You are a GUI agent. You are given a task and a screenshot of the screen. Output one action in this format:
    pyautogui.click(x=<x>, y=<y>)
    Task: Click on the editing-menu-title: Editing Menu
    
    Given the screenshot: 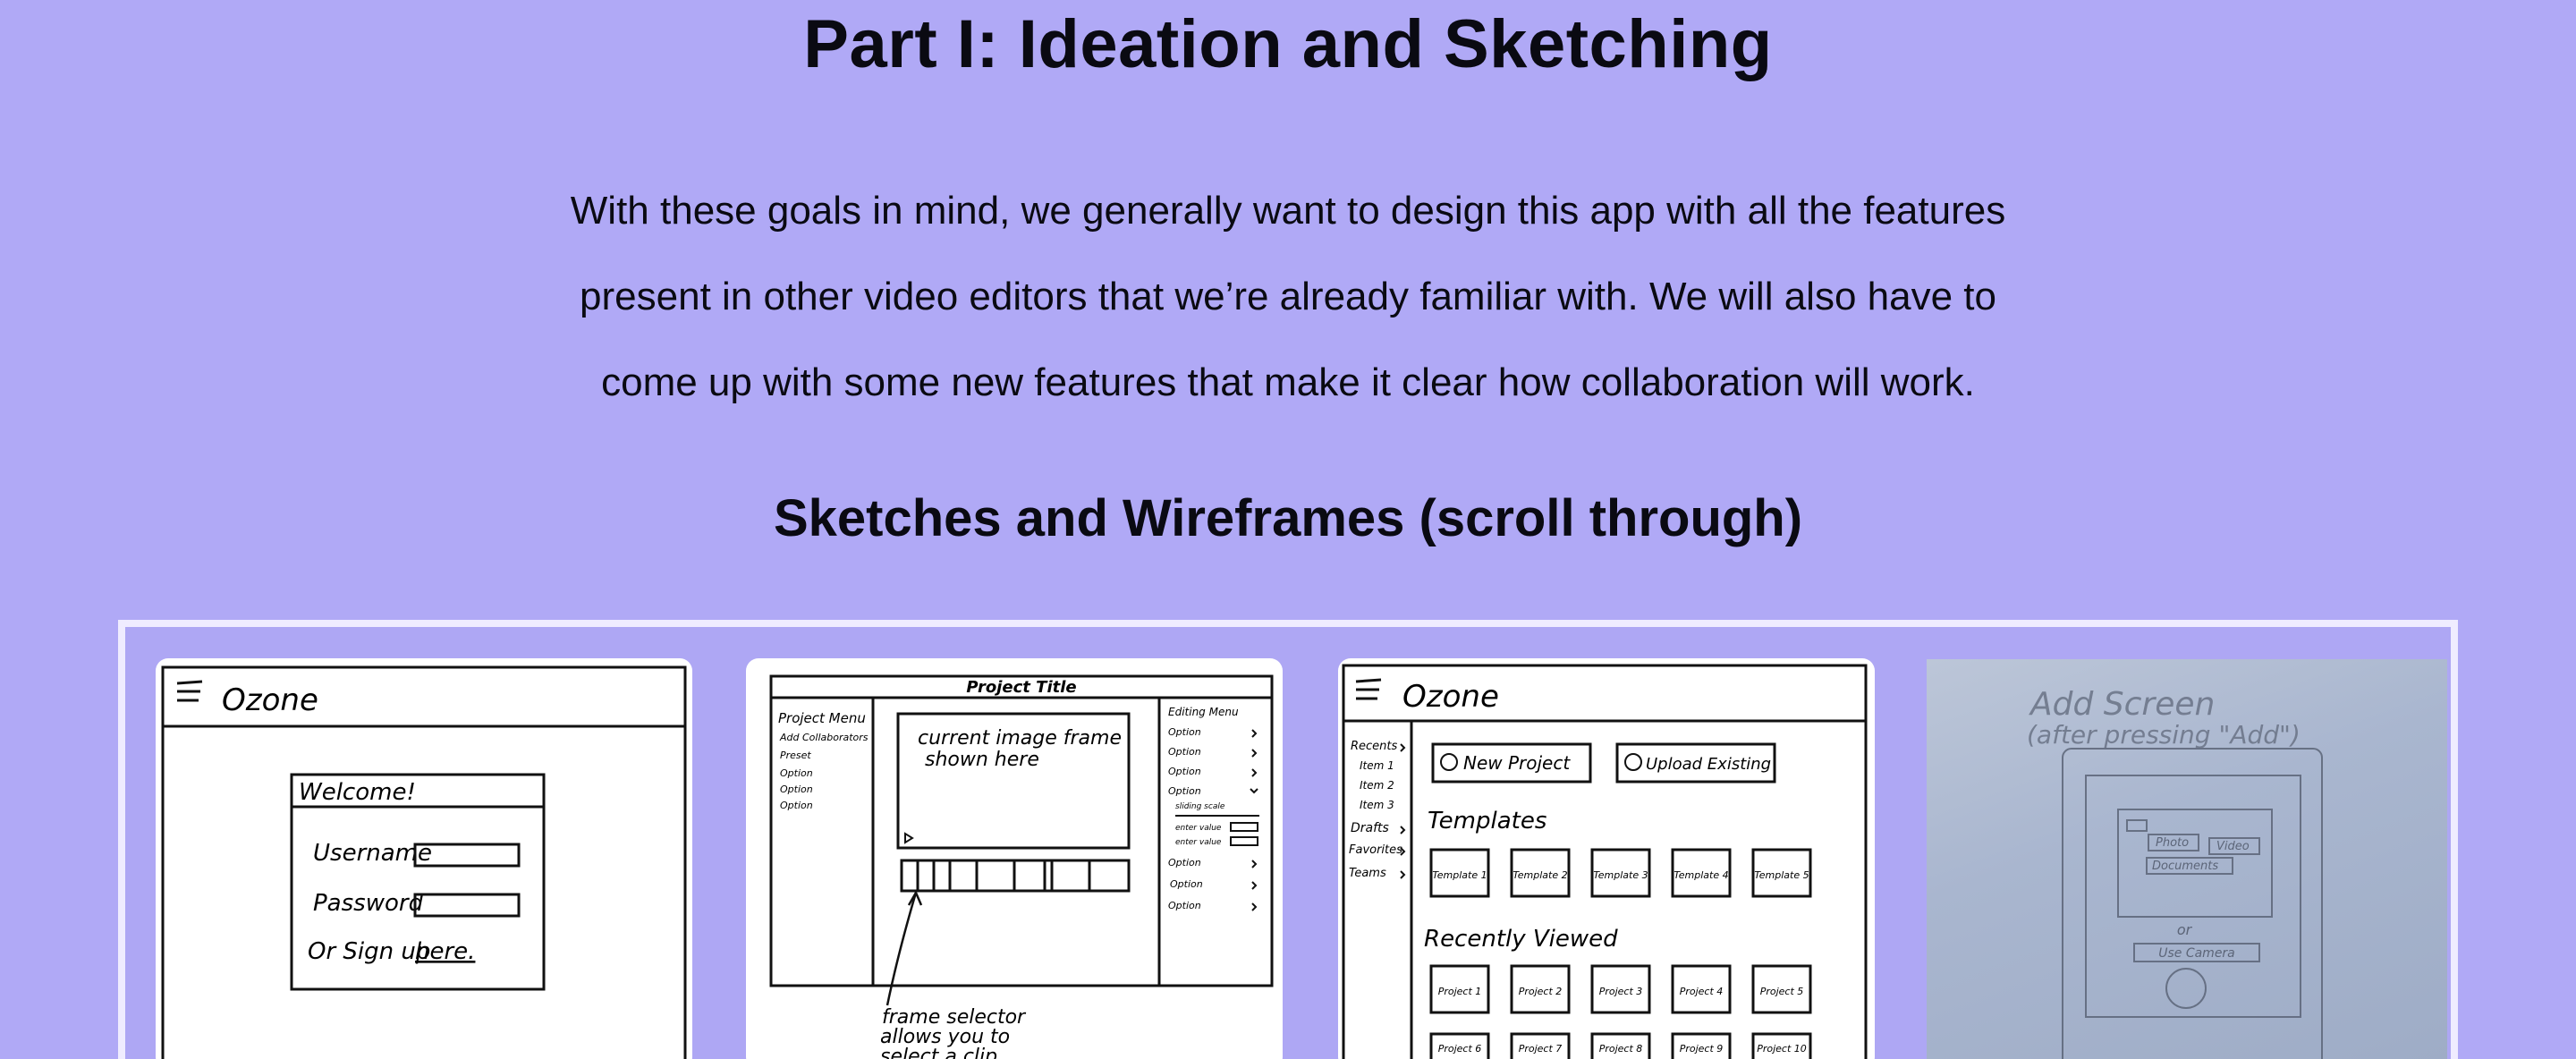 What is the action you would take?
    pyautogui.click(x=1203, y=712)
    